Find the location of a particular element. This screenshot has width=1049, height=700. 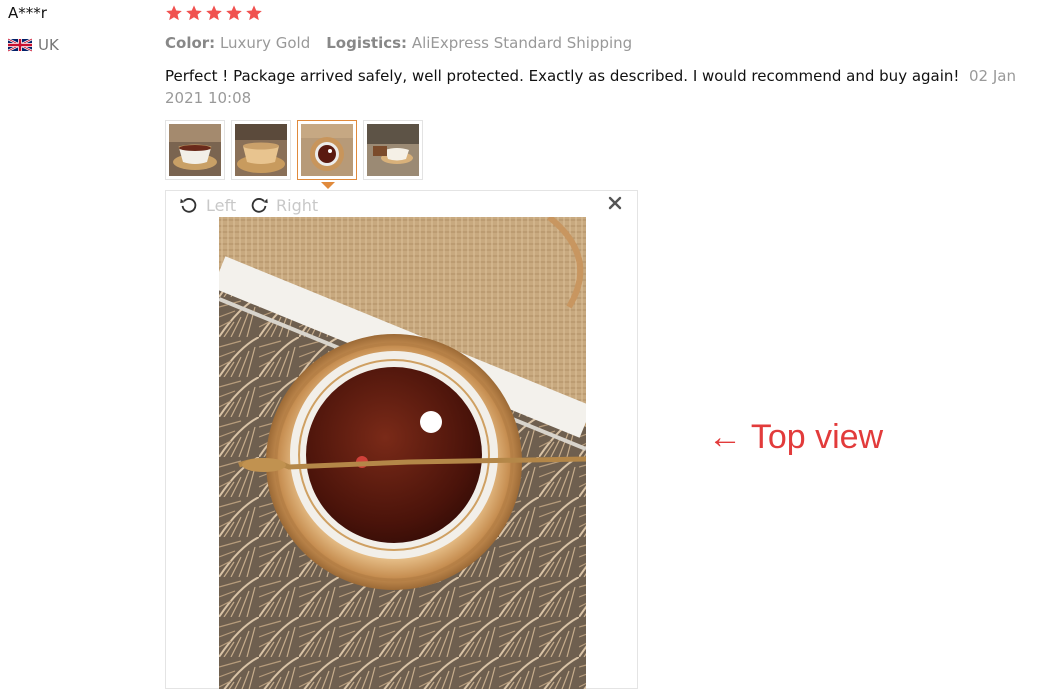

teacup-topview-thumb is located at coordinates (327, 150).